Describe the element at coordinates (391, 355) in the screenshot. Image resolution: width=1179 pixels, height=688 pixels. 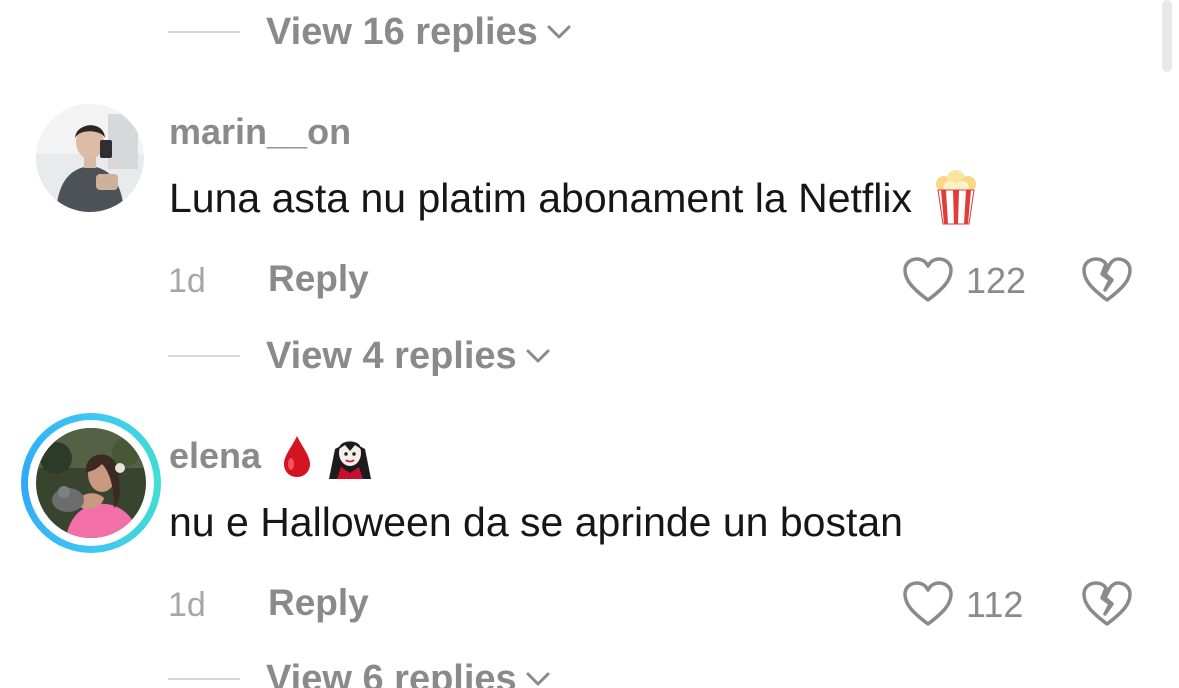
I see `view-replies-label: View 4 replies` at that location.